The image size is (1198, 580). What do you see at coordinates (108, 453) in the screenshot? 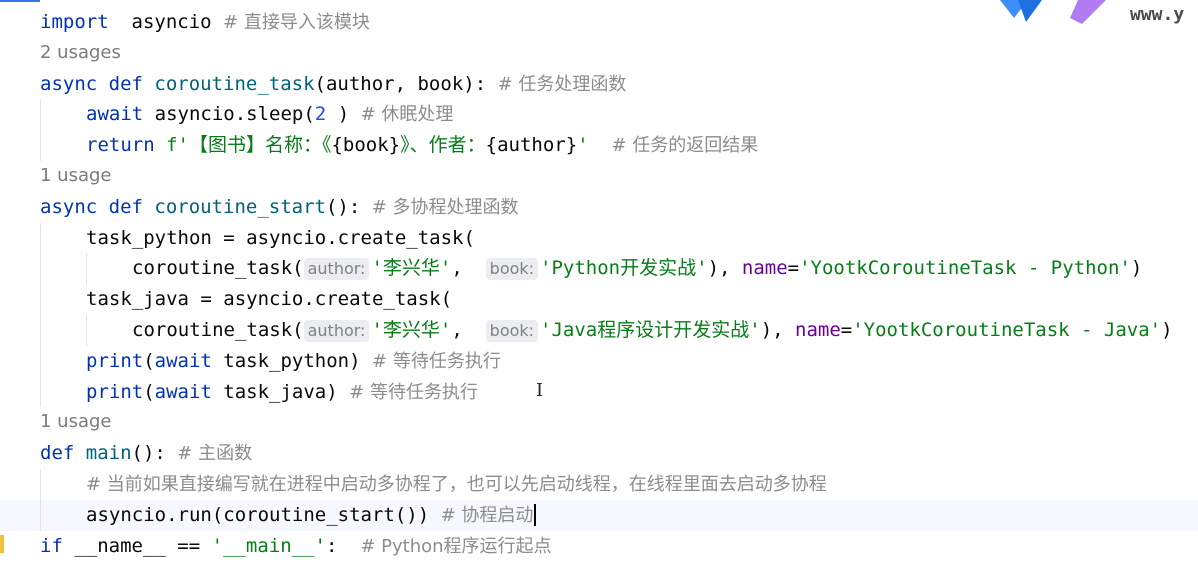
I see `code-token: main` at bounding box center [108, 453].